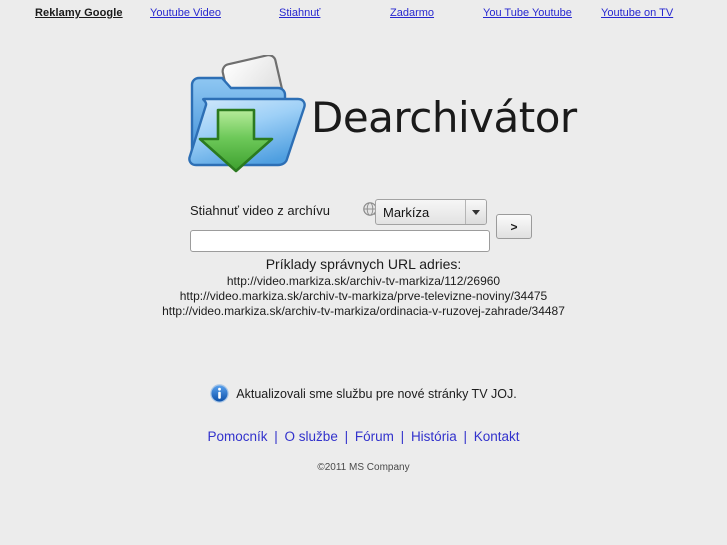  I want to click on copyright-text: ©2011 MS Company, so click(363, 467).